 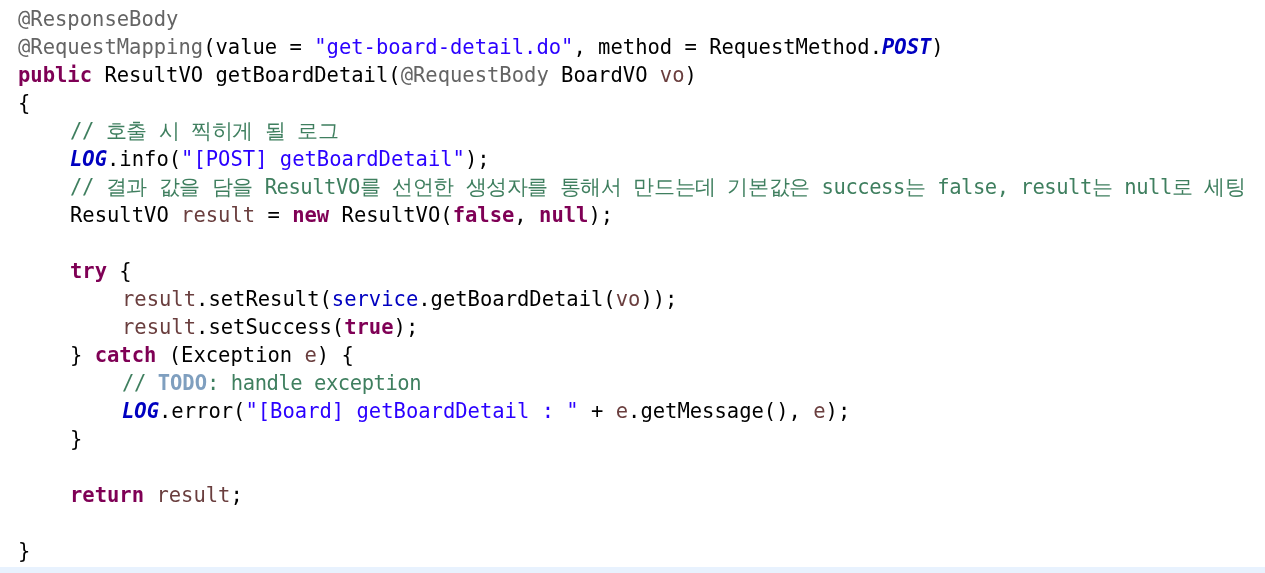 I want to click on code-line: result.setResult(service.getBoardDetail(vo));, so click(x=400, y=299).